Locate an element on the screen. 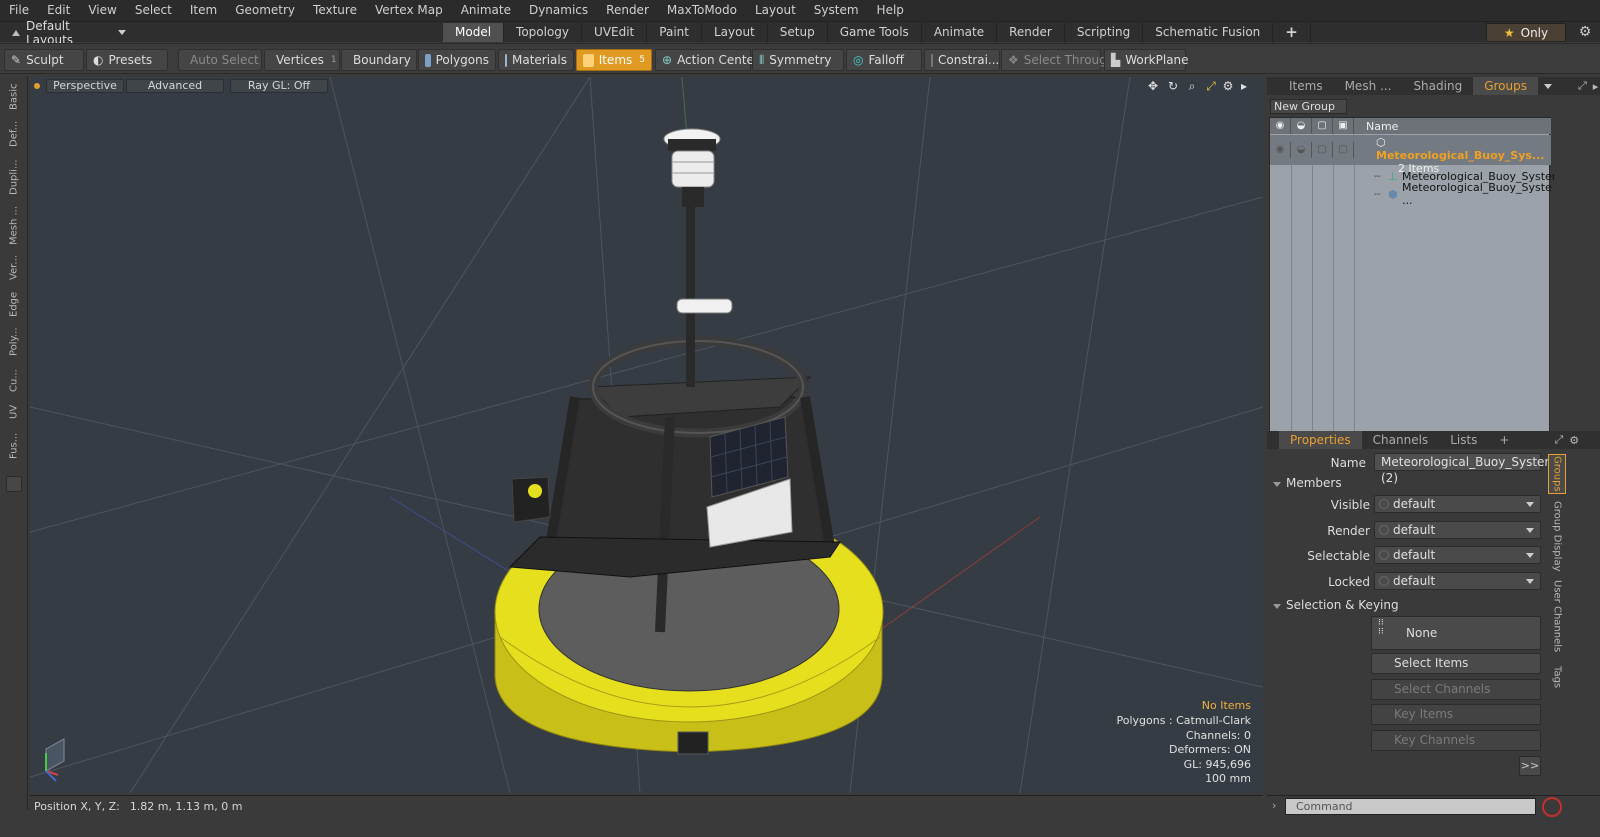 The width and height of the screenshot is (1600, 837). perspective-dropdown: Perspective is located at coordinates (85, 86).